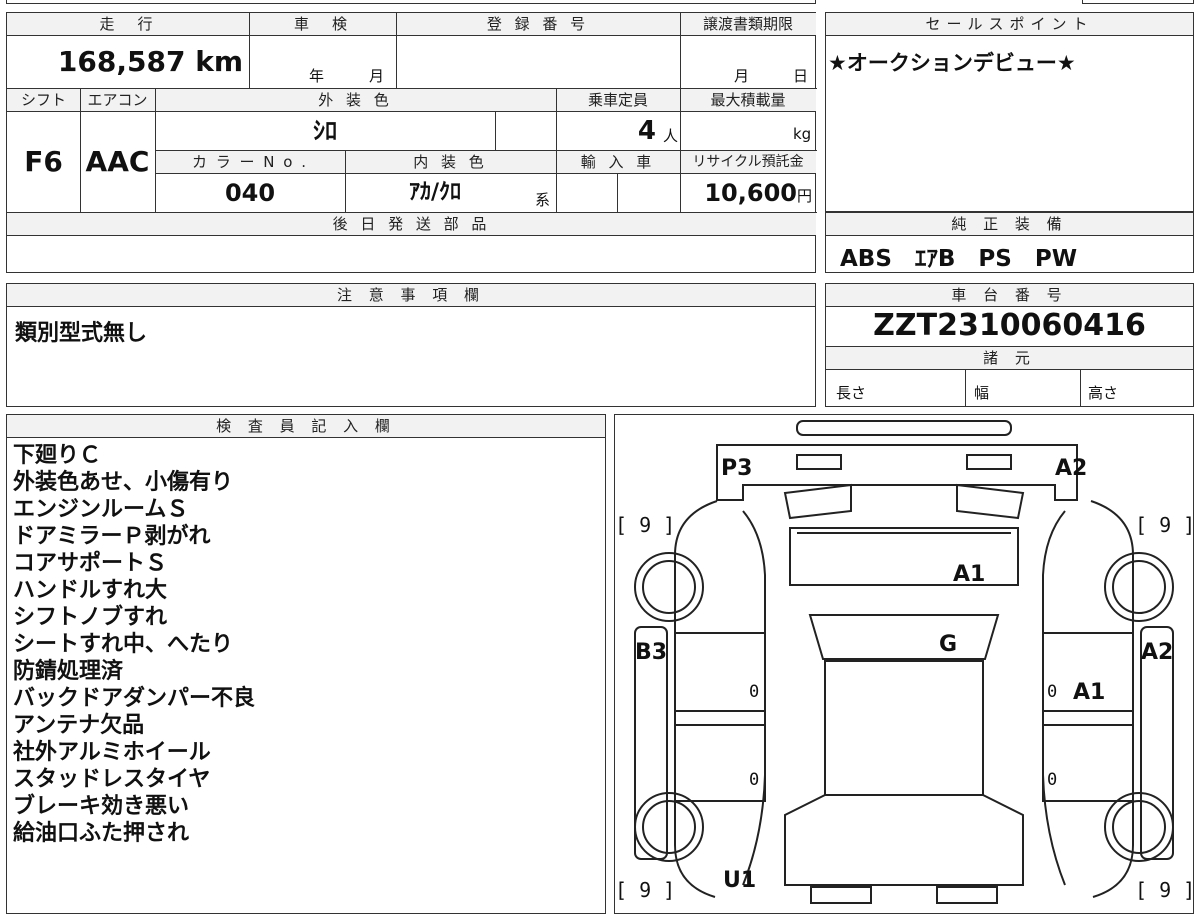  What do you see at coordinates (1089, 692) in the screenshot?
I see `mark-a1-right: A1` at bounding box center [1089, 692].